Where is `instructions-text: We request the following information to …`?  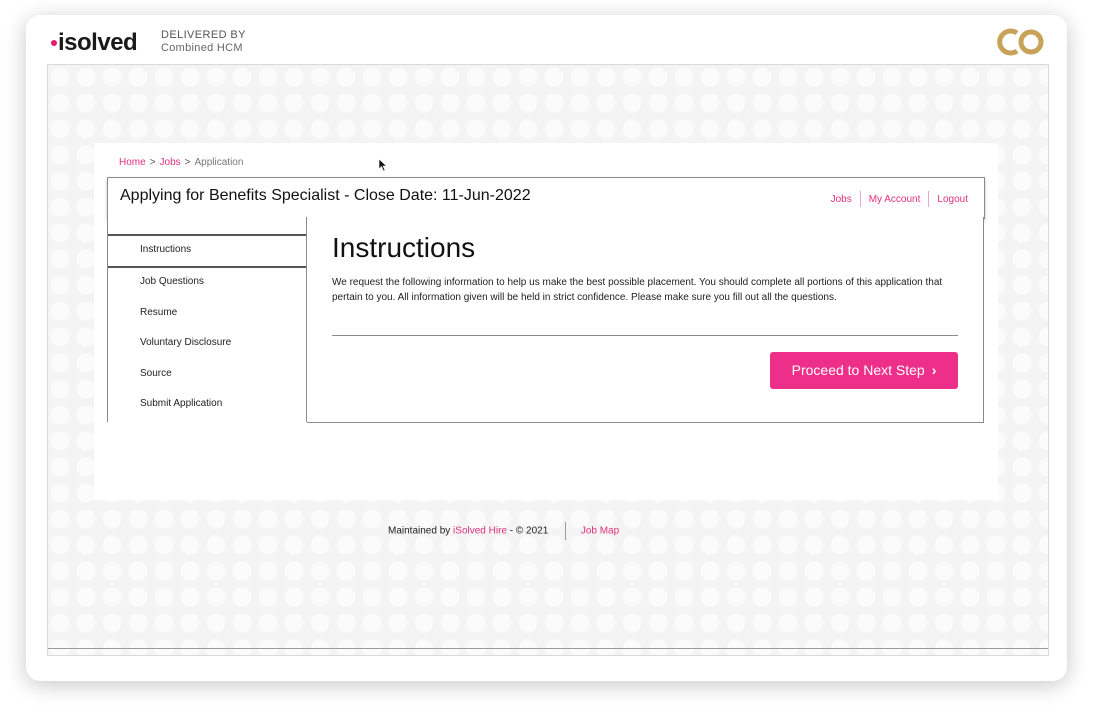 instructions-text: We request the following information to … is located at coordinates (637, 290).